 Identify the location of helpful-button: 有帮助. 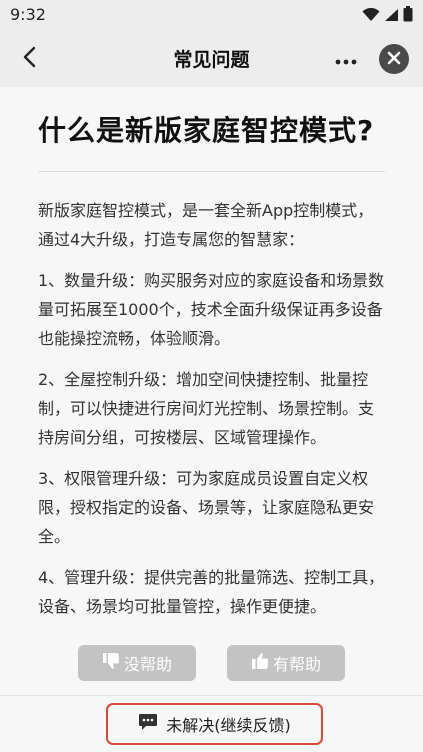
(286, 663).